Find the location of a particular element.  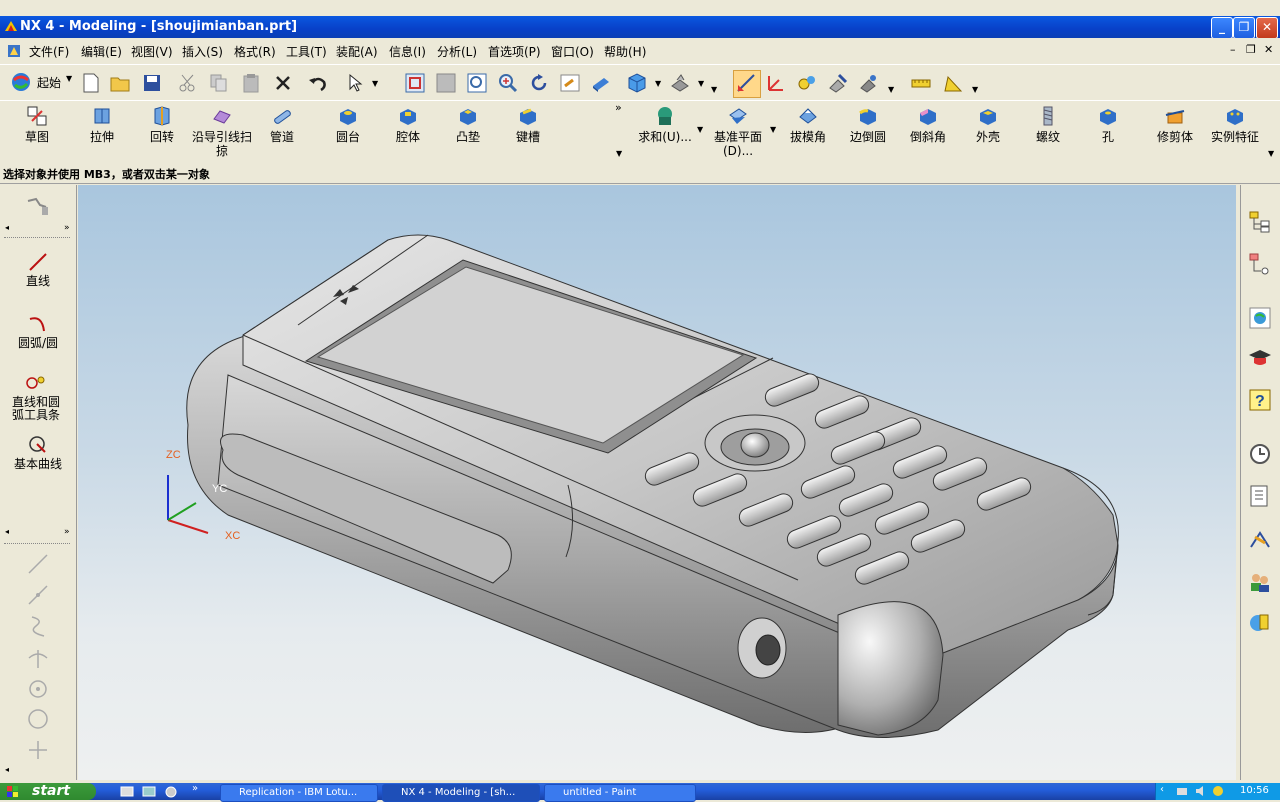

feature-toolbar-options-icon: ▼ is located at coordinates (1271, 153).